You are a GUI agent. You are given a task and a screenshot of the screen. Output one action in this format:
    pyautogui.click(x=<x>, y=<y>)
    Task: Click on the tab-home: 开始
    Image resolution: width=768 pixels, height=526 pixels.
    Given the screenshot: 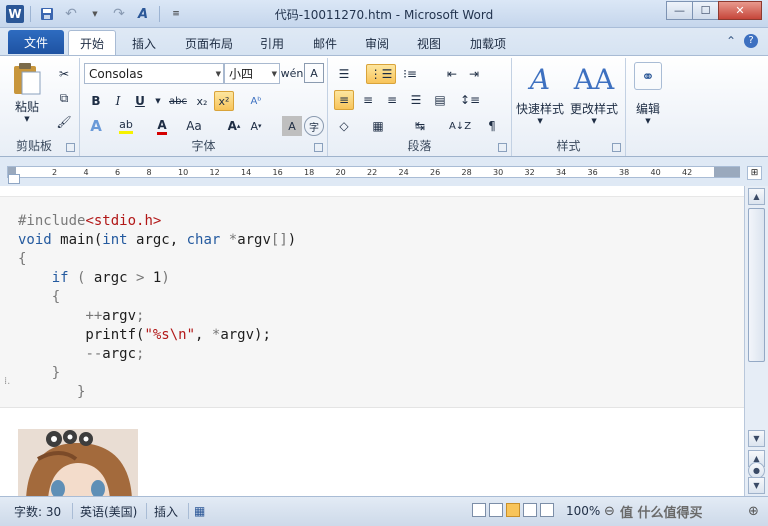 What is the action you would take?
    pyautogui.click(x=92, y=43)
    